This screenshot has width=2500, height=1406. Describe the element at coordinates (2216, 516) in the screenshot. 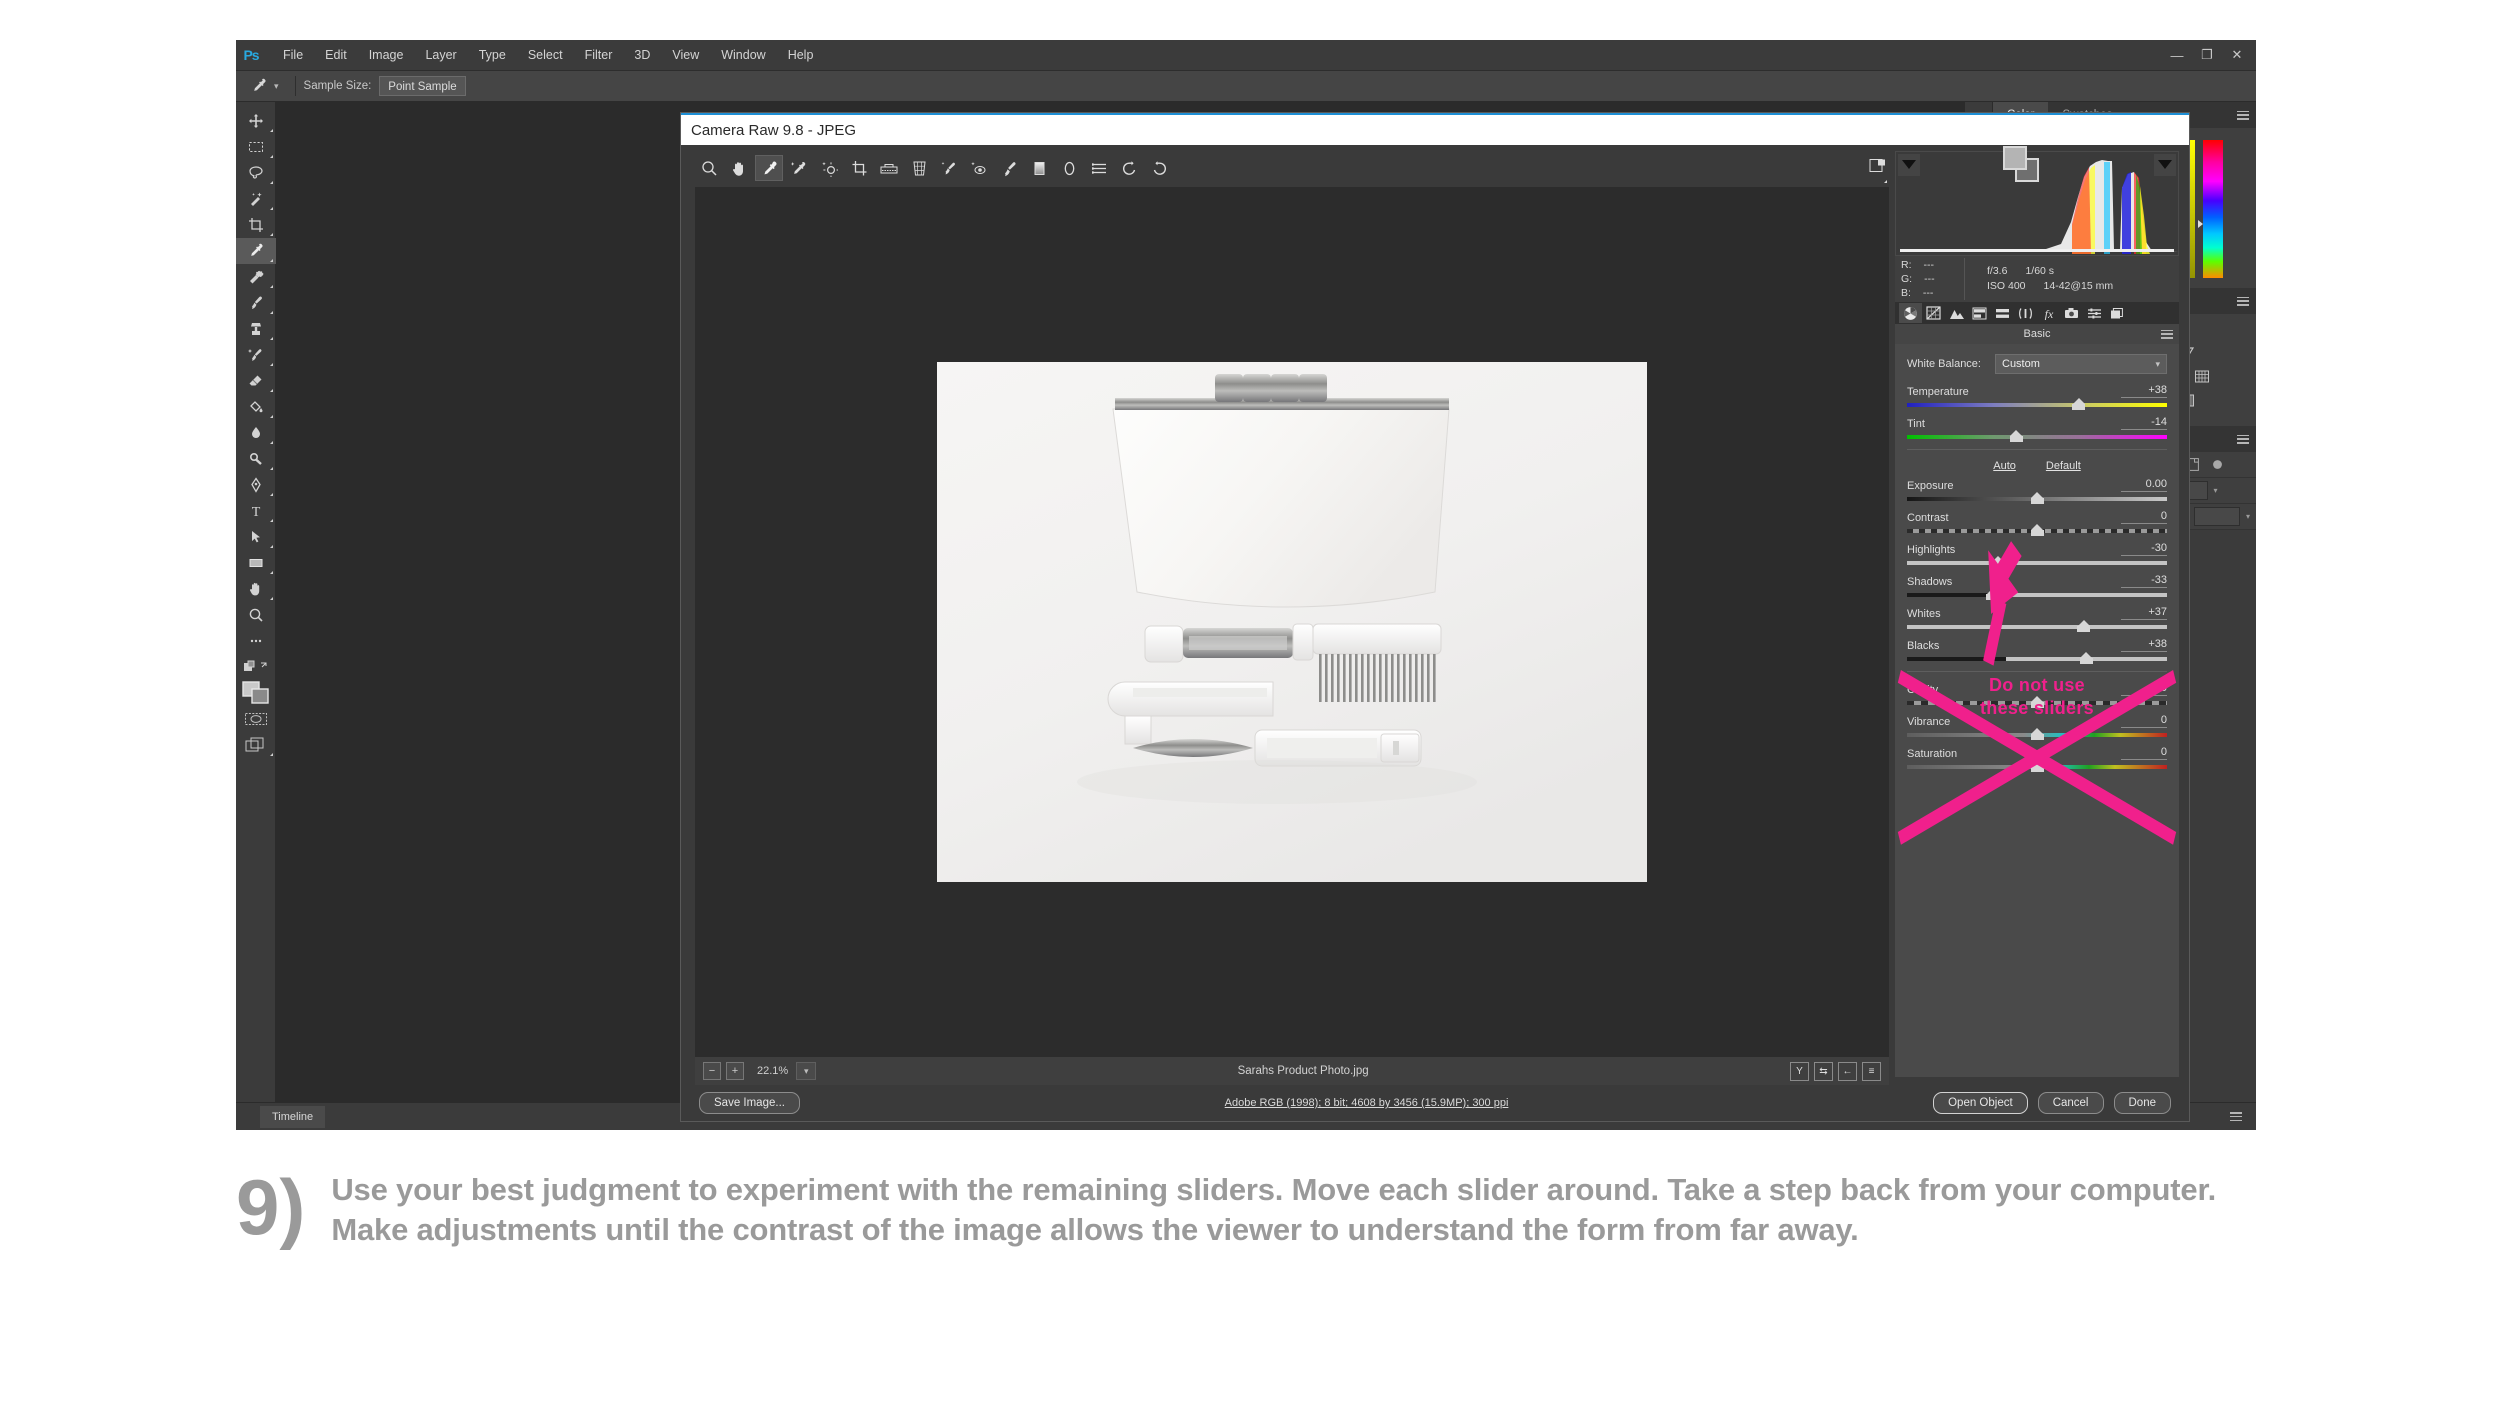

I see `fill-input` at that location.